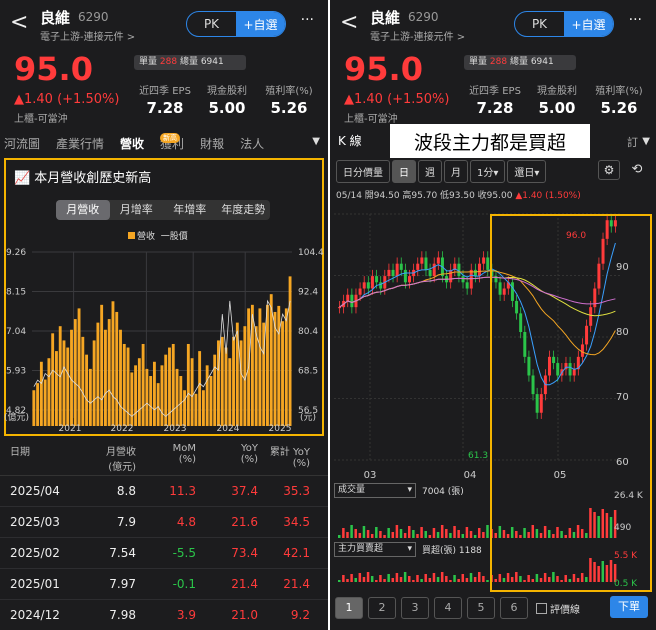 The image size is (656, 630). I want to click on rotate-icon: ⟲, so click(637, 170).